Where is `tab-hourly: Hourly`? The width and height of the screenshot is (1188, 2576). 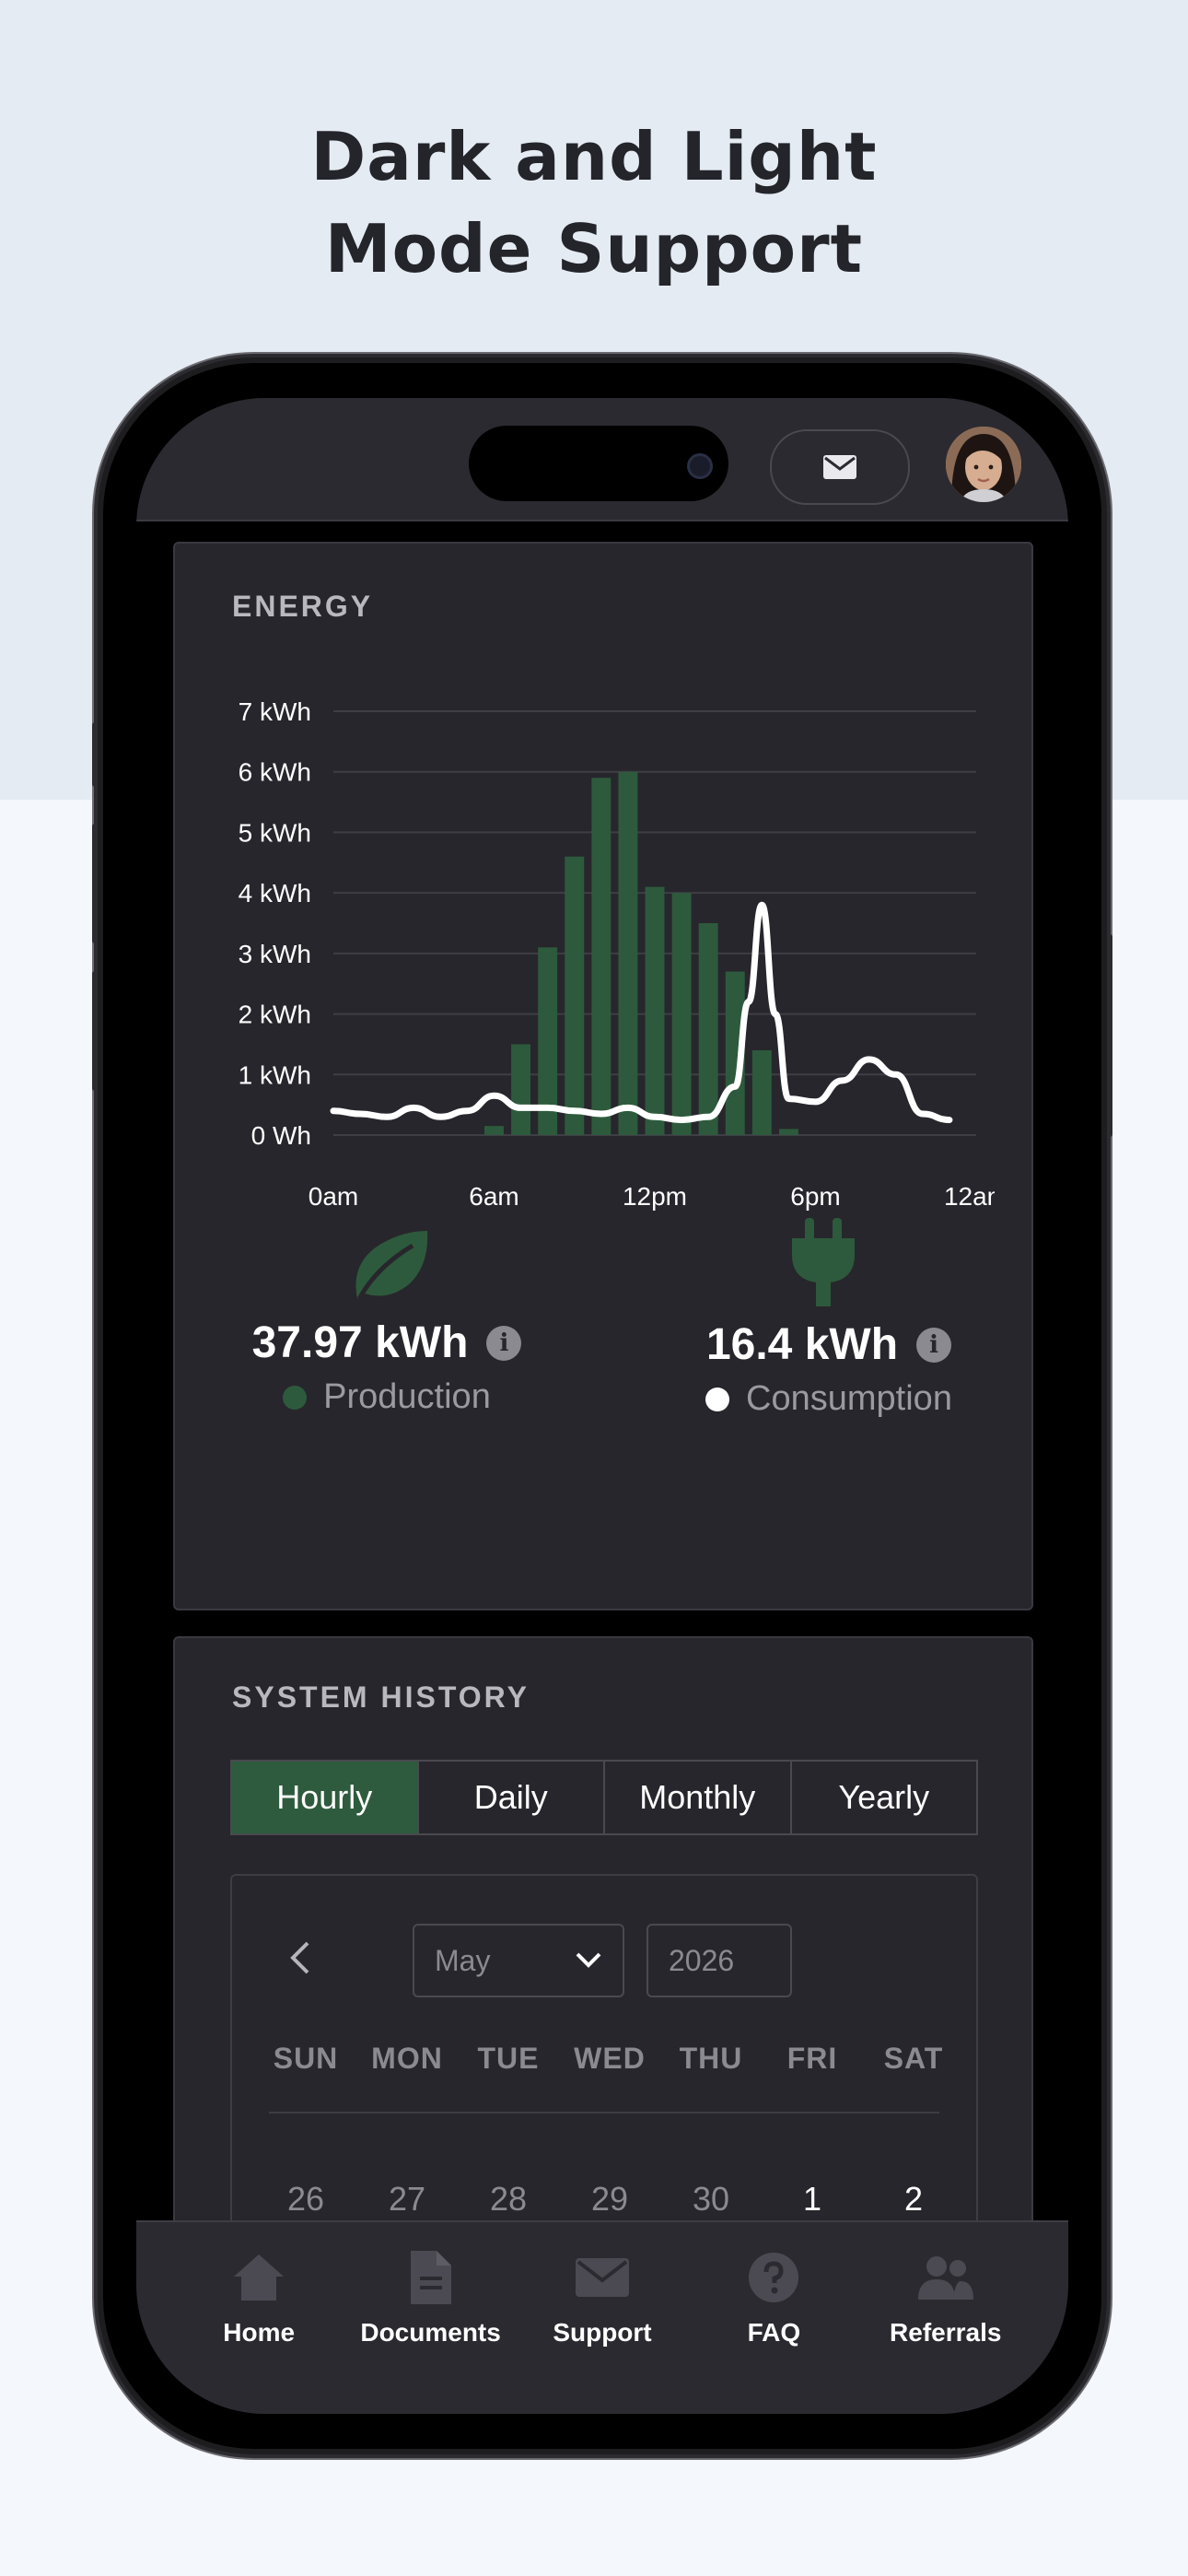
tab-hourly: Hourly is located at coordinates (324, 1797).